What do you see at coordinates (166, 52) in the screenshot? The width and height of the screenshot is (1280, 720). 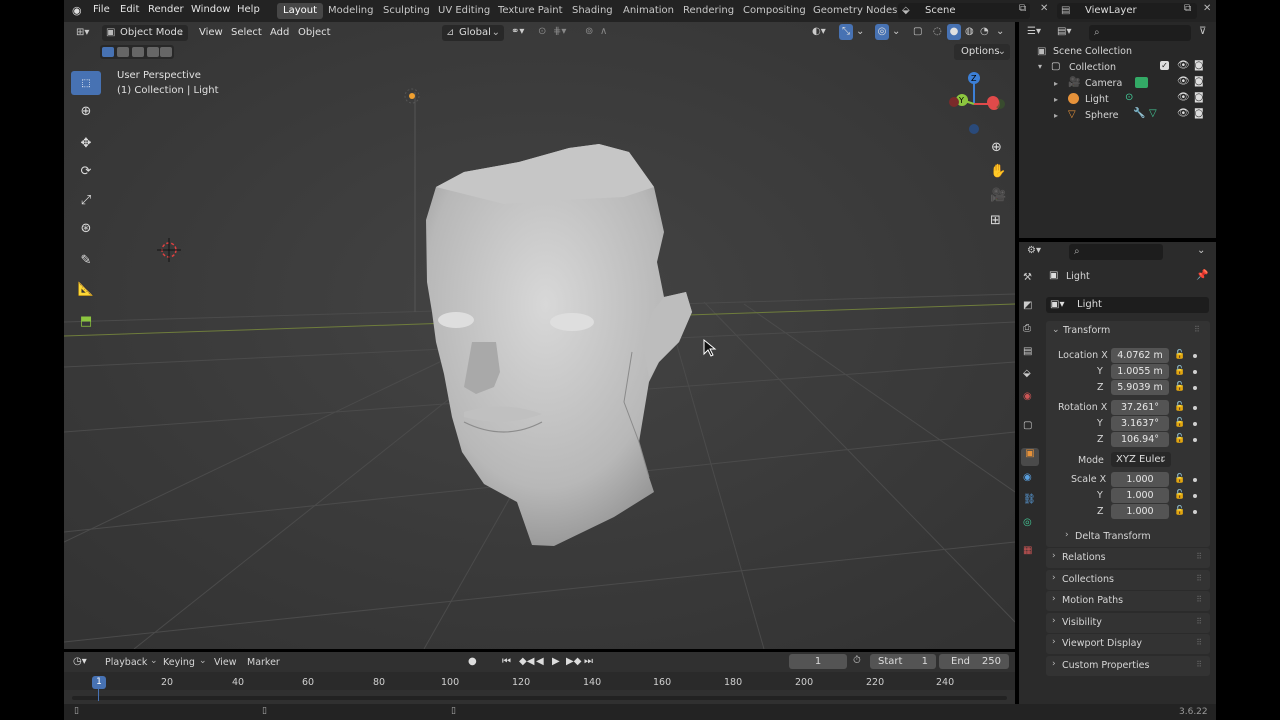 I see `select-intersect-icon` at bounding box center [166, 52].